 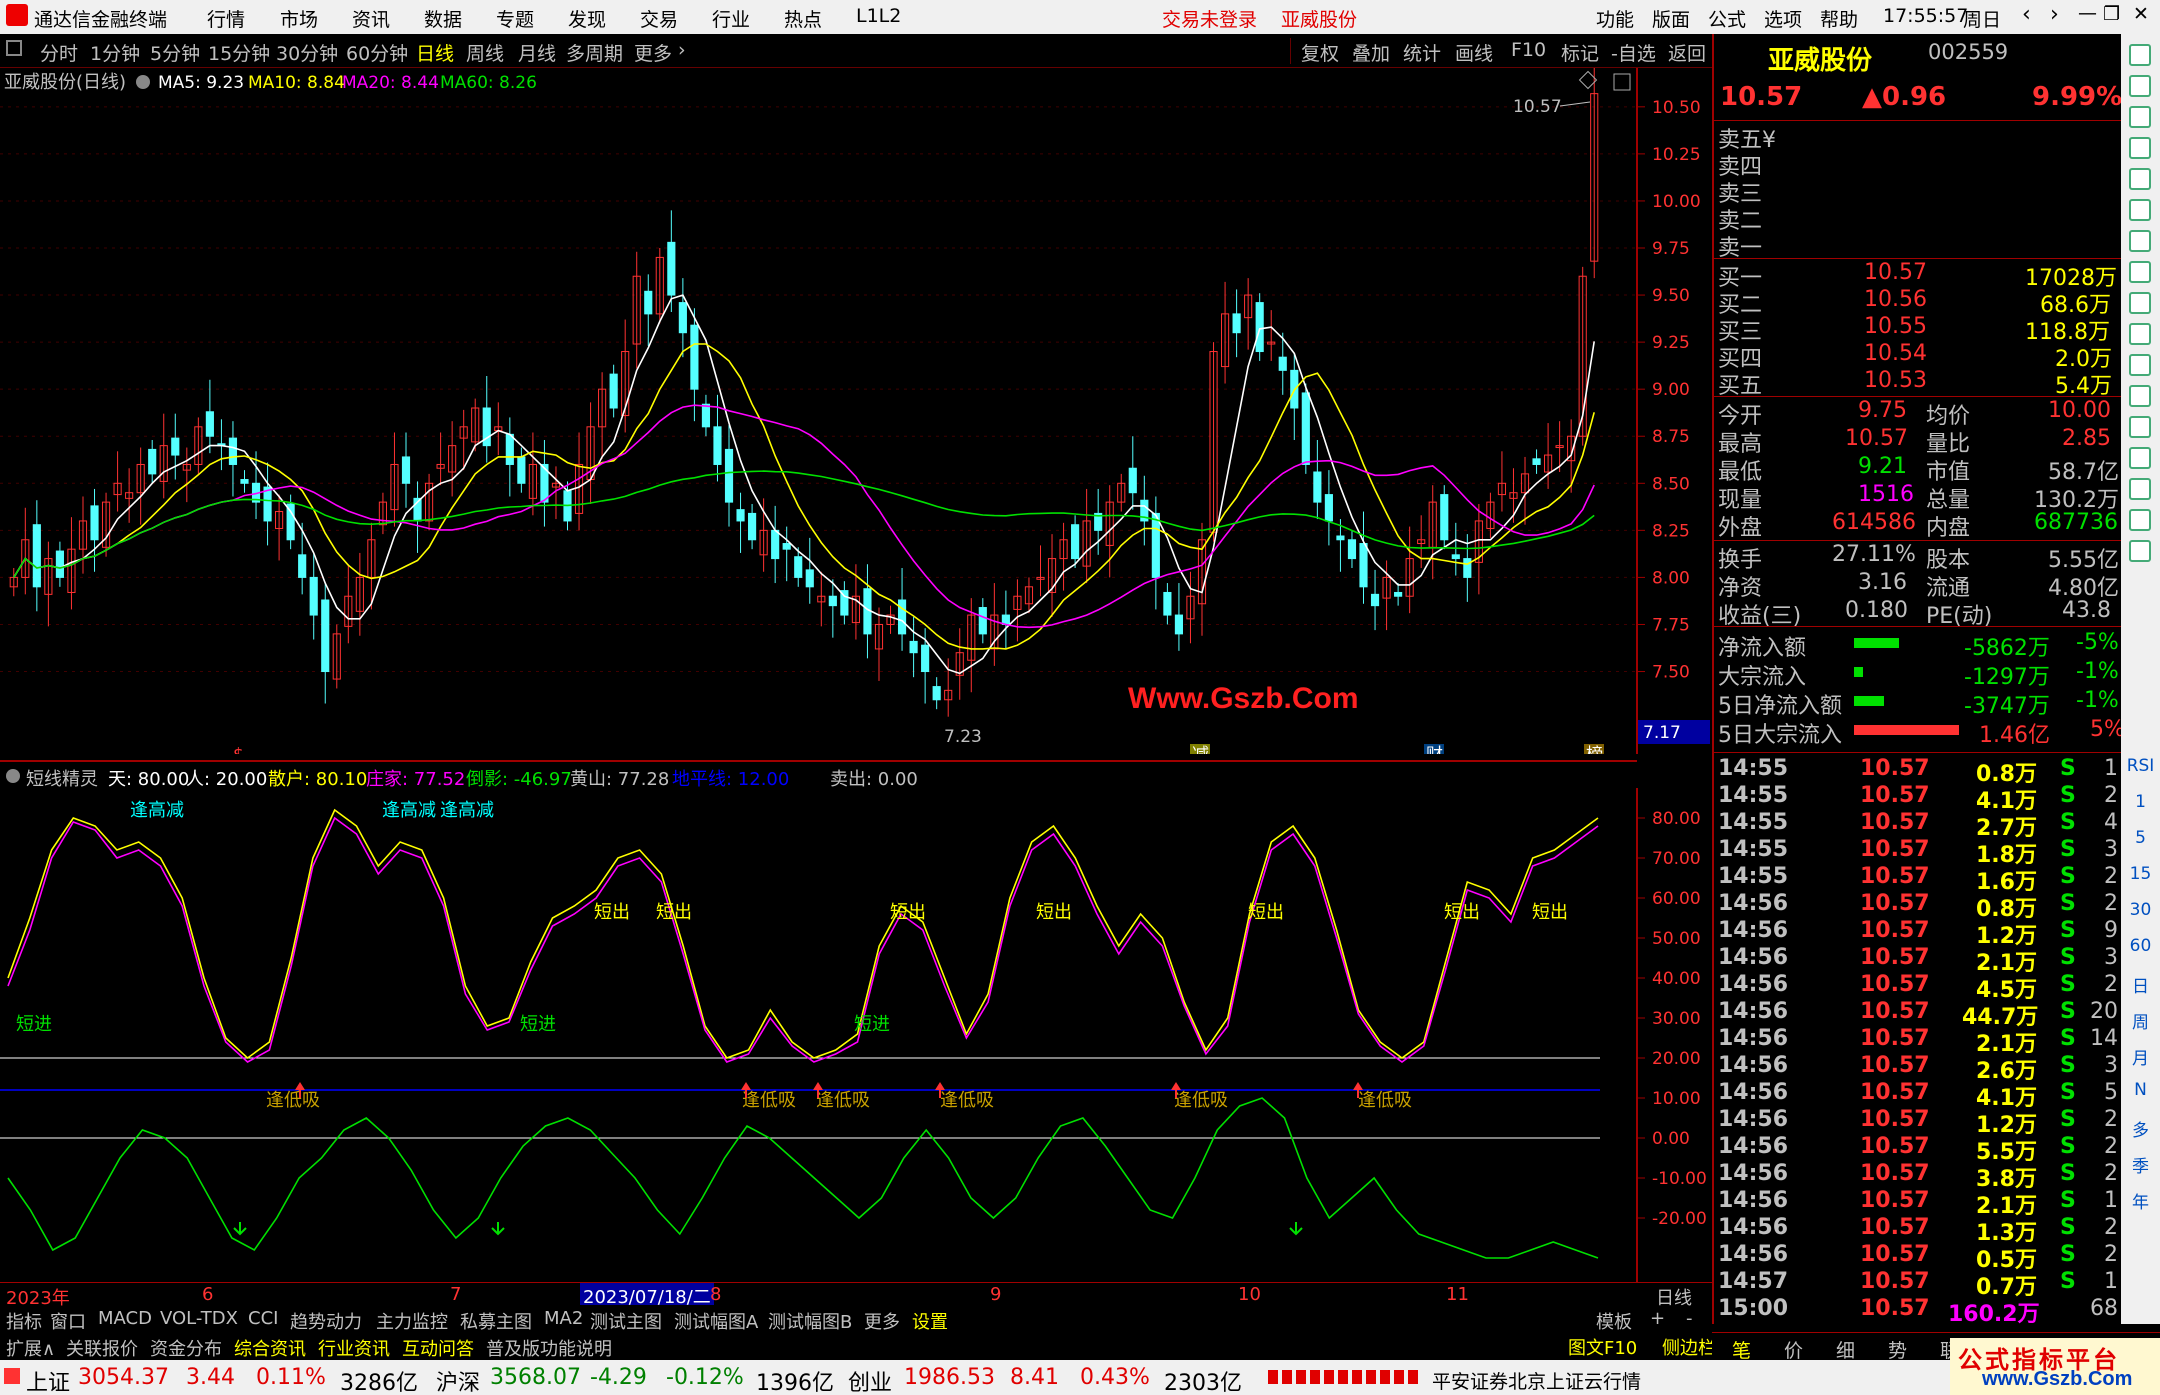 I want to click on menu-trade: 交易, so click(x=659, y=18).